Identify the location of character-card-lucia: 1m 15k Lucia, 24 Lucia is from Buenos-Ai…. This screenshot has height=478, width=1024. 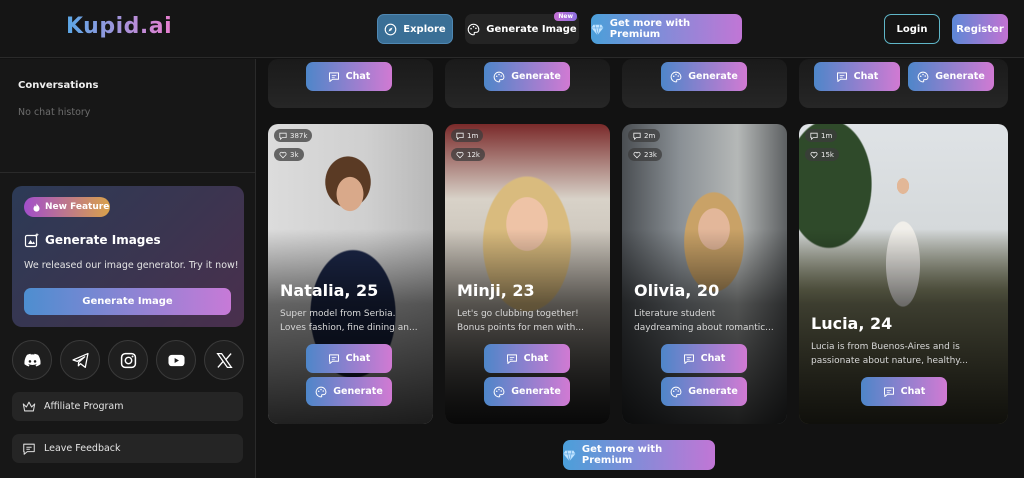
(903, 274).